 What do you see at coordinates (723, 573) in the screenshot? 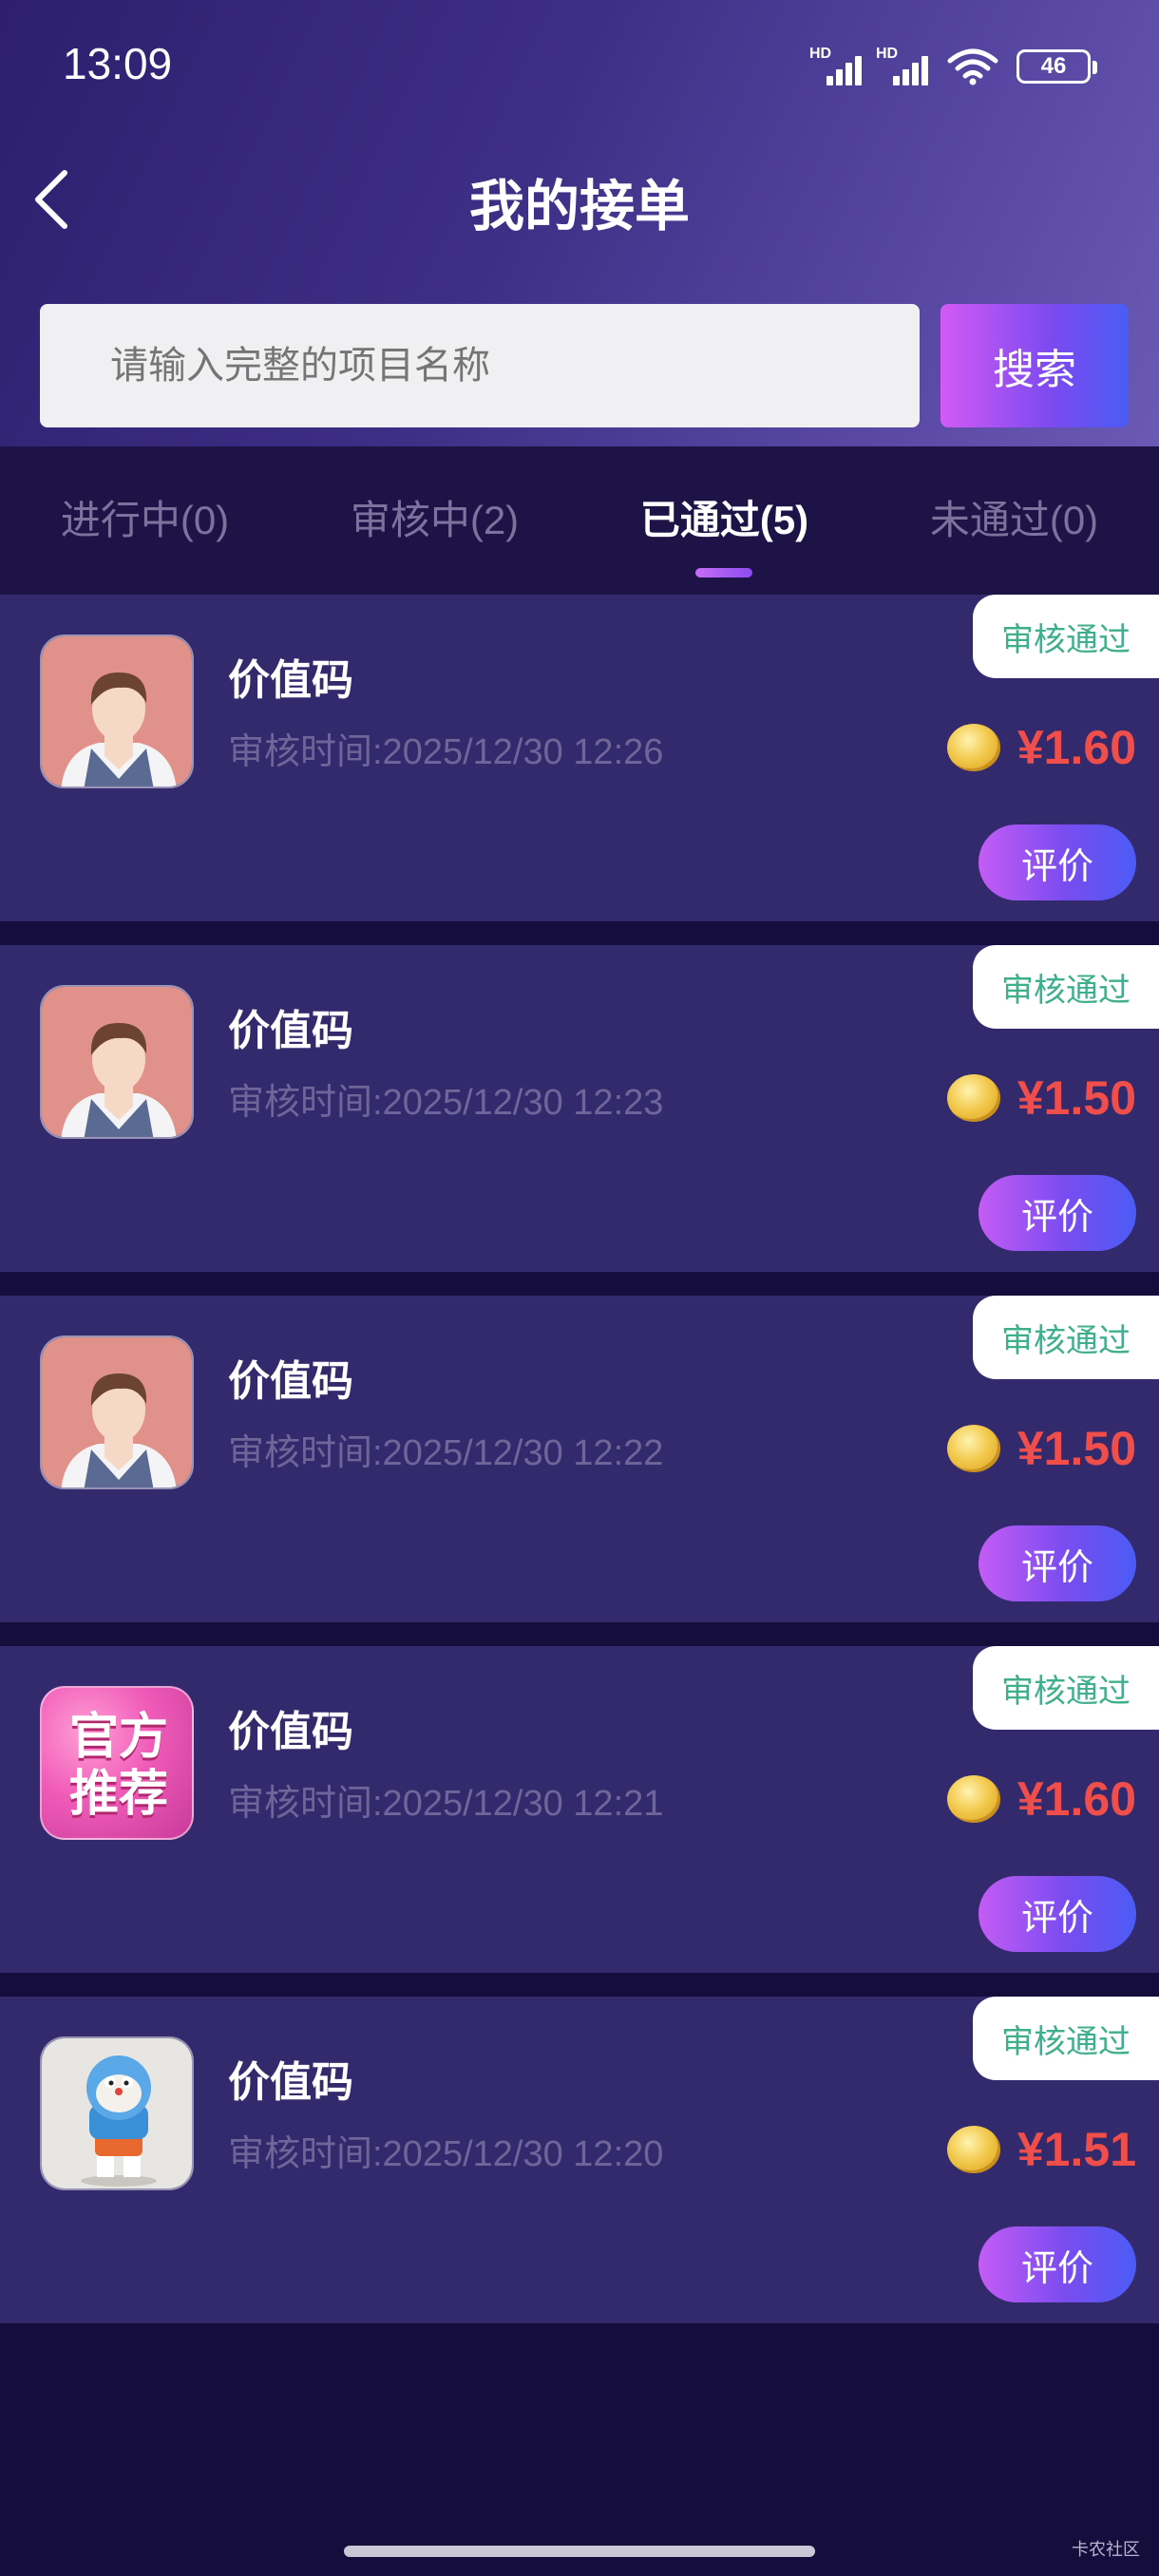
I see `tab-indicator` at bounding box center [723, 573].